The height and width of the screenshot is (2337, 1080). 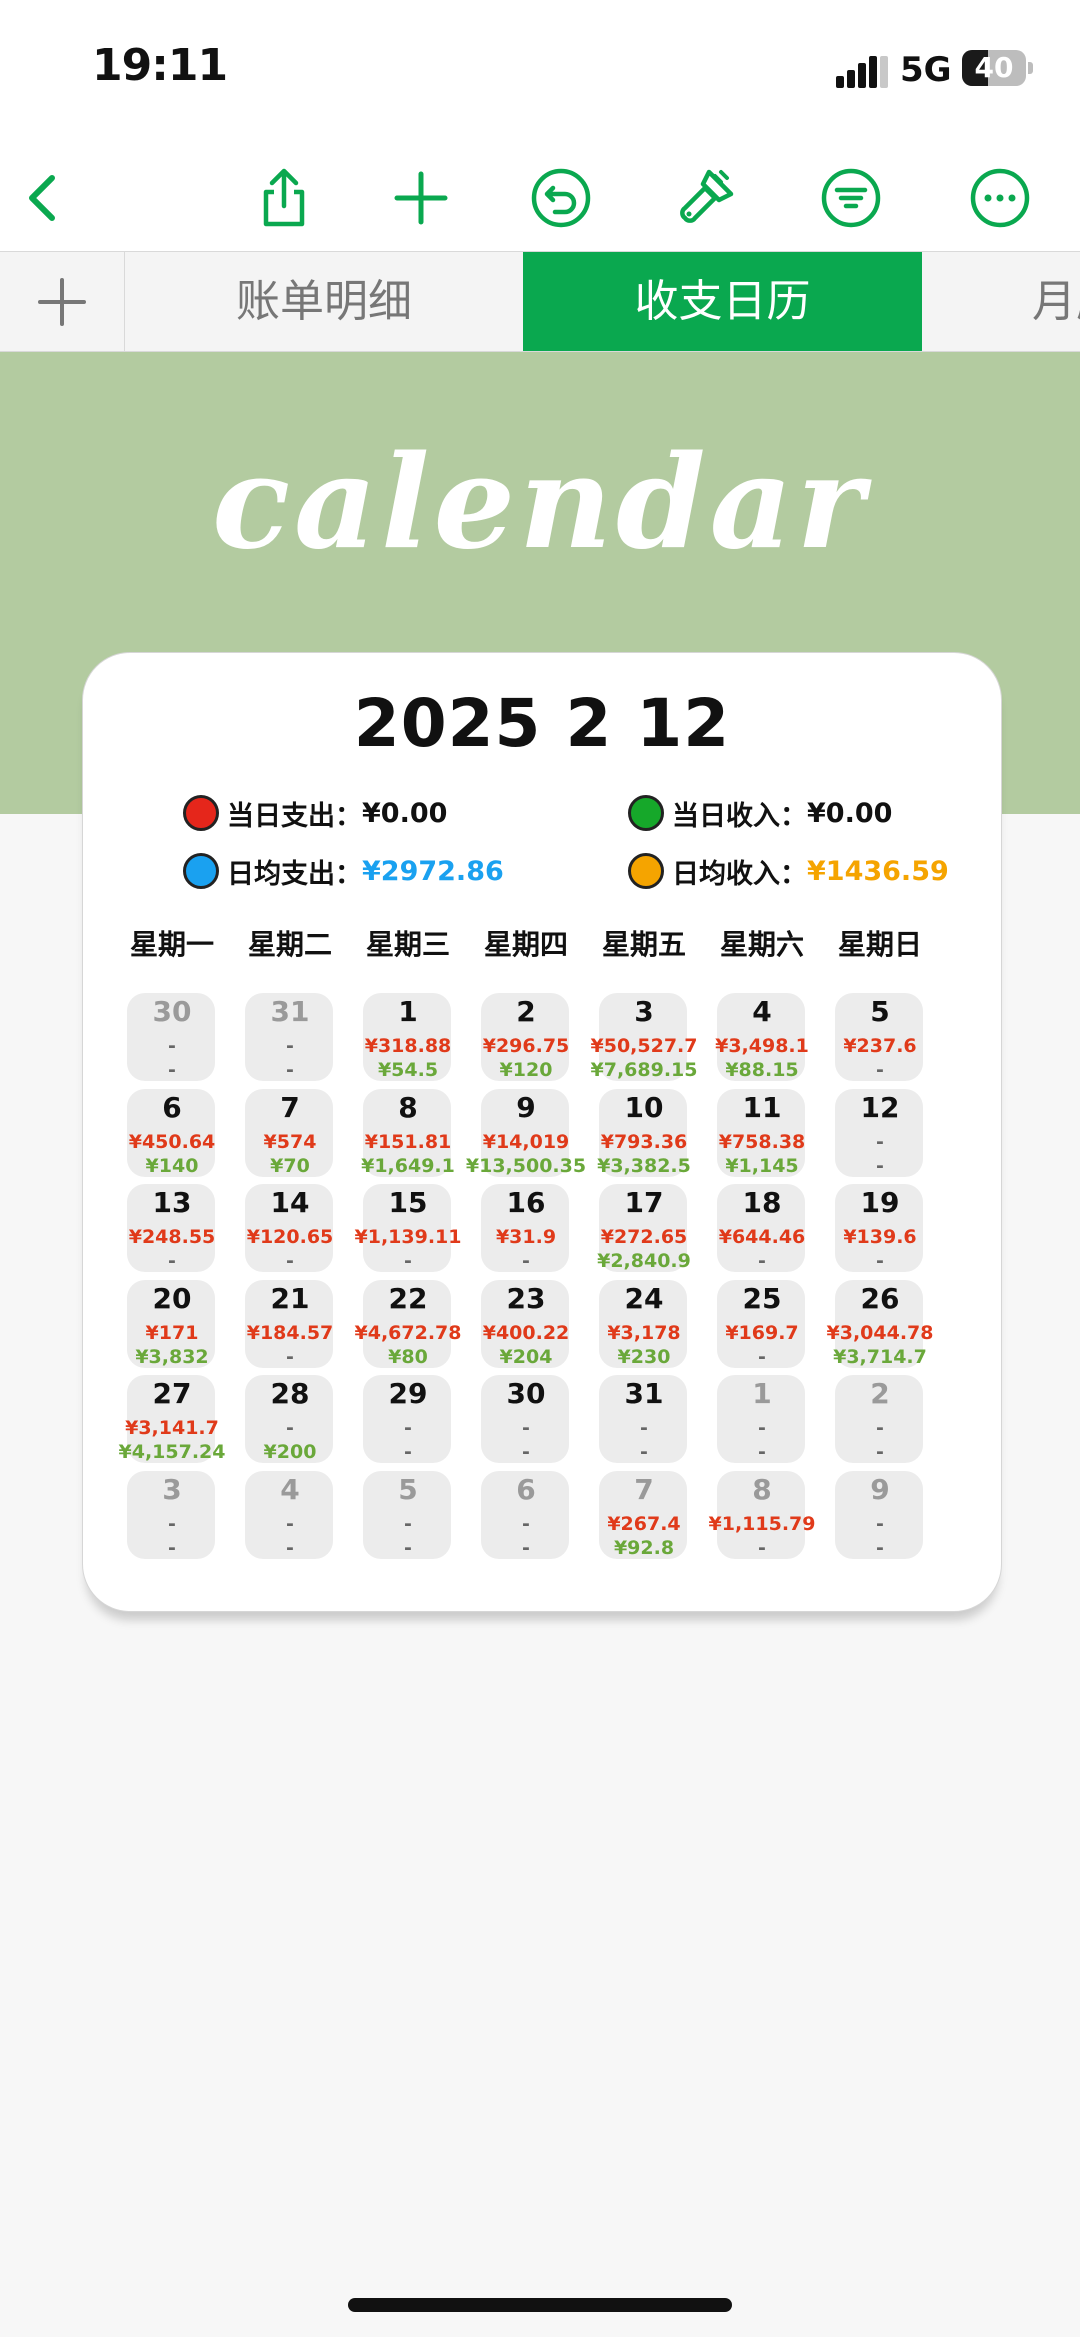 What do you see at coordinates (290, 1237) in the screenshot?
I see `day-expense: ¥120.65` at bounding box center [290, 1237].